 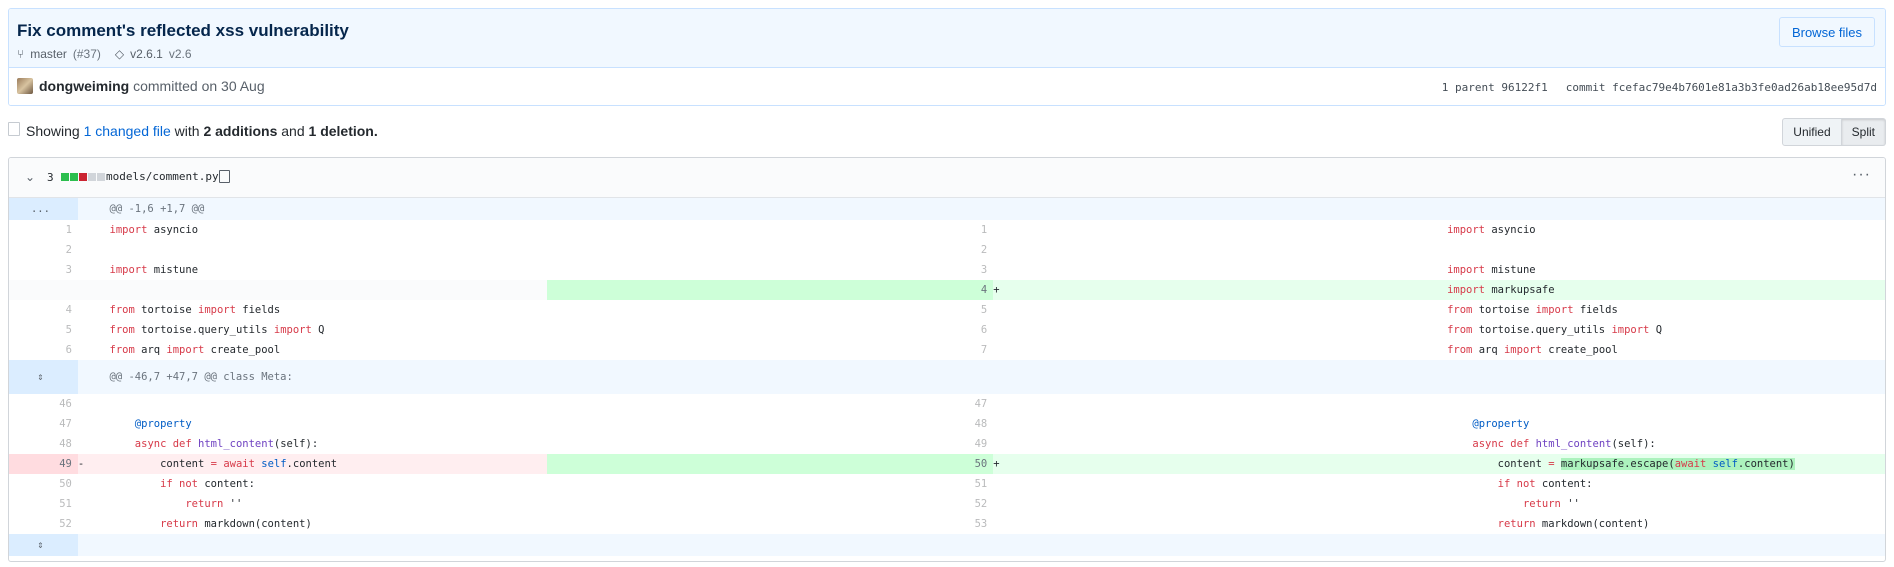 What do you see at coordinates (1861, 175) in the screenshot?
I see `more-options-icon: ···` at bounding box center [1861, 175].